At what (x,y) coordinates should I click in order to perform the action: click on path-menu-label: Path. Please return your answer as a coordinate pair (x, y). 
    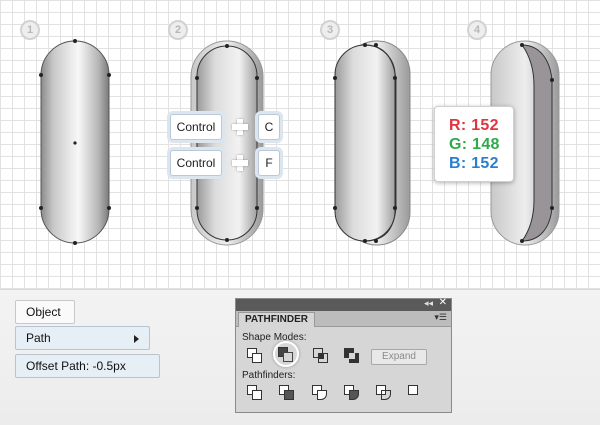
    Looking at the image, I should click on (38, 338).